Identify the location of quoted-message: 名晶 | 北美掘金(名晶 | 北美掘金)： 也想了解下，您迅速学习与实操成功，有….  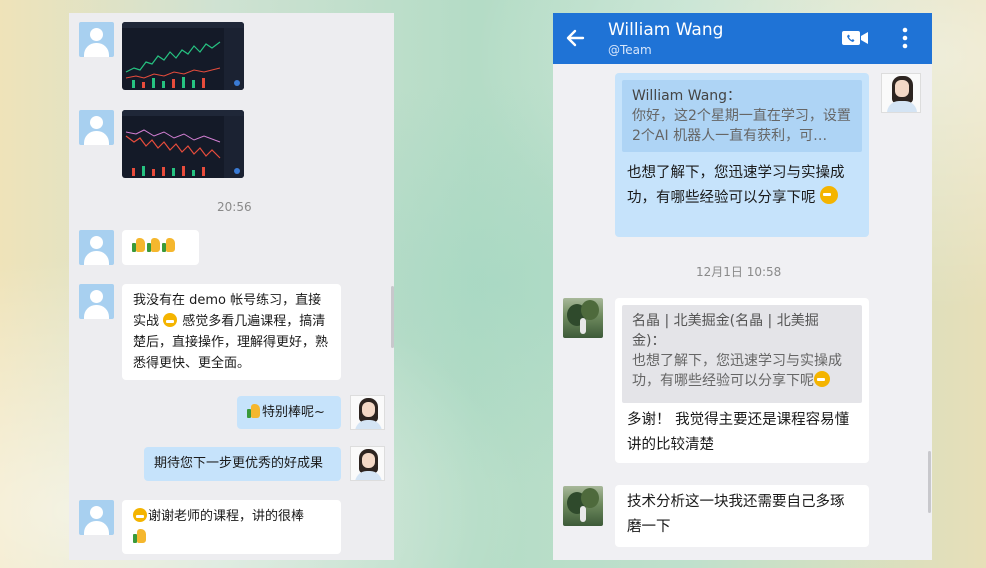
(742, 354).